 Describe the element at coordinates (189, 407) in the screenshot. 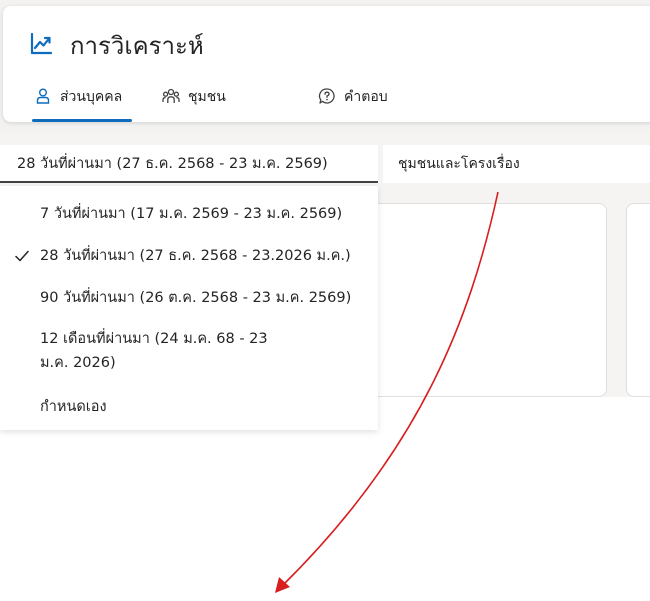

I see `menu-item-custom: กำหนดเอง` at that location.